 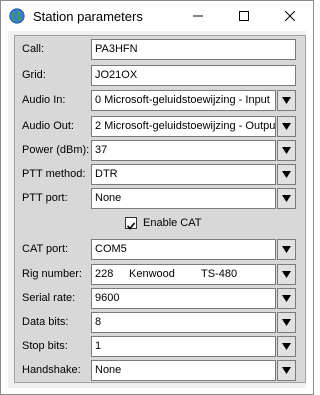 What do you see at coordinates (183, 198) in the screenshot?
I see `ptt-port-select: None` at bounding box center [183, 198].